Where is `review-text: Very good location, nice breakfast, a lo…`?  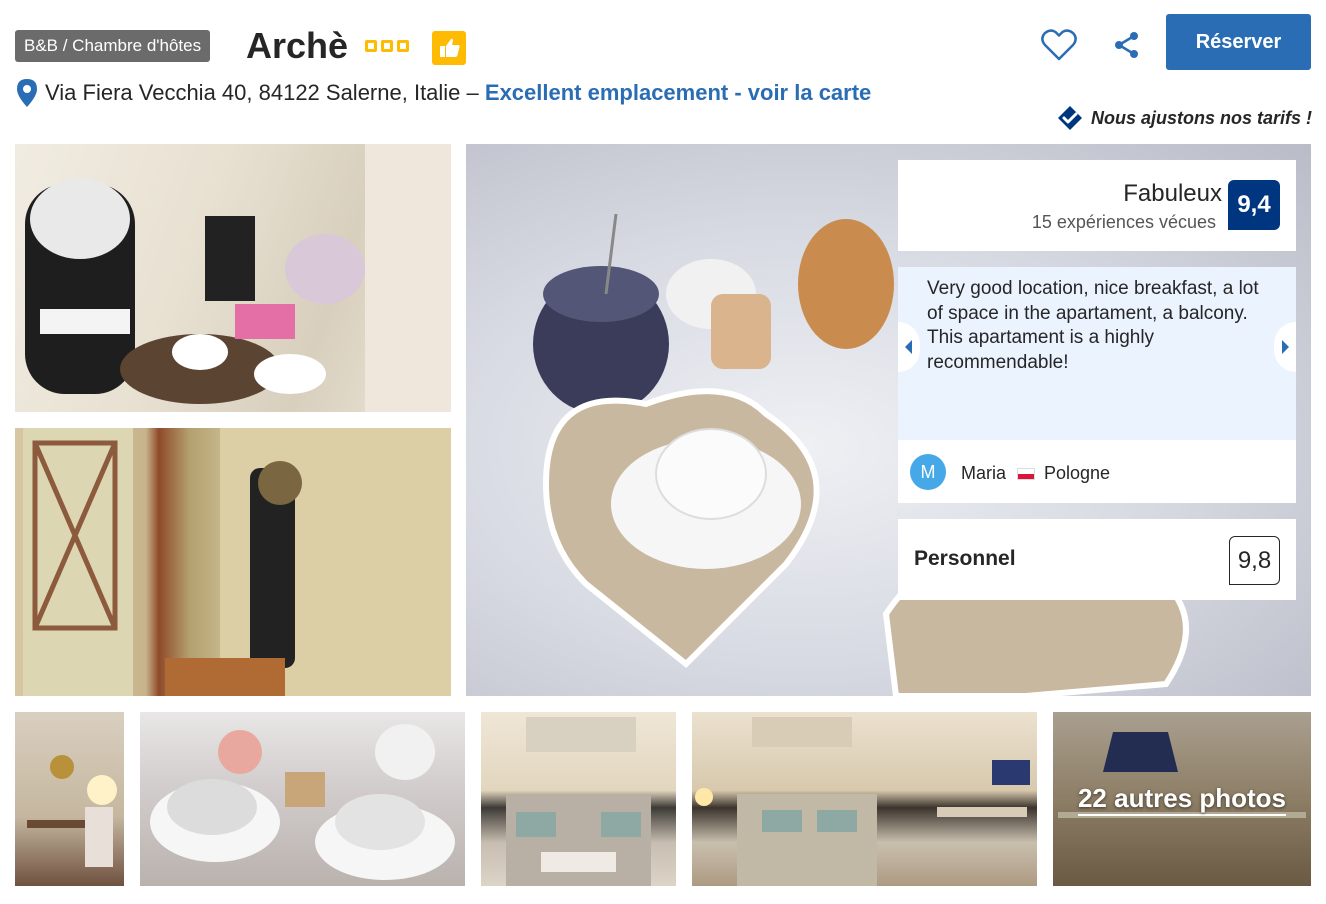 review-text: Very good location, nice breakfast, a lo… is located at coordinates (1093, 325).